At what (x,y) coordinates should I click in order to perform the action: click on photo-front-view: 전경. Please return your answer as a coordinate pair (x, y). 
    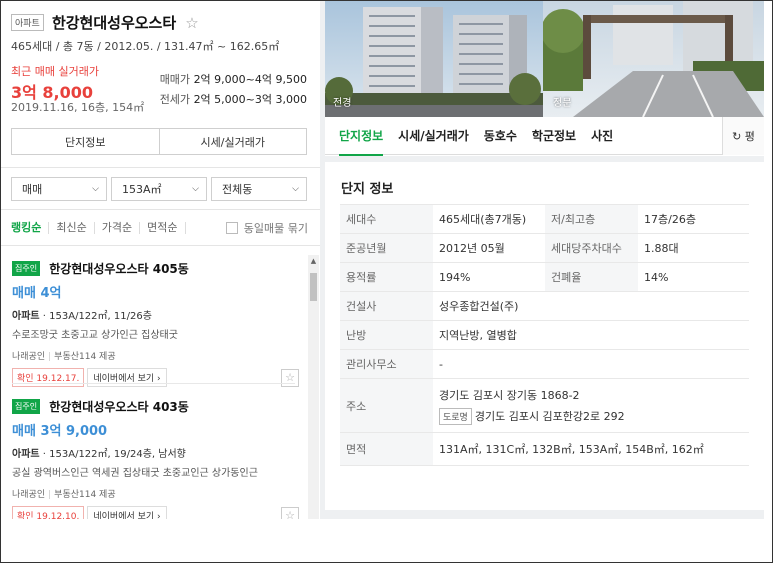
    Looking at the image, I should click on (434, 59).